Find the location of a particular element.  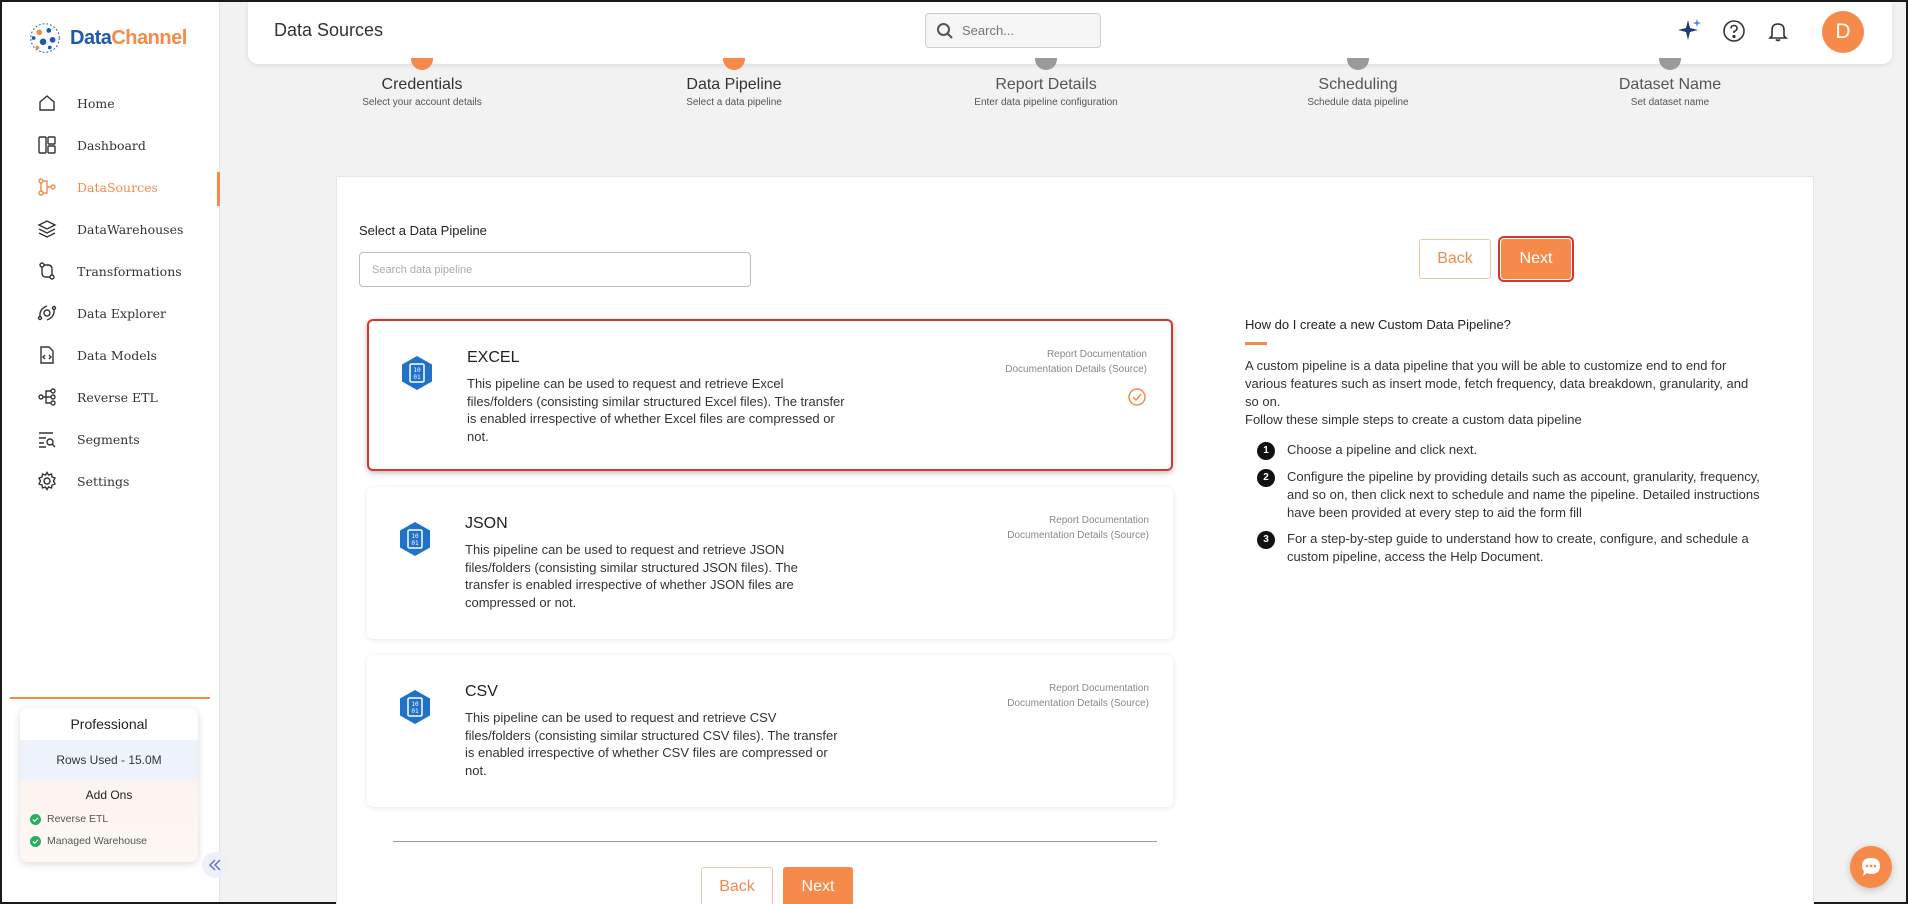

step-label: Scheduling is located at coordinates (1358, 84).